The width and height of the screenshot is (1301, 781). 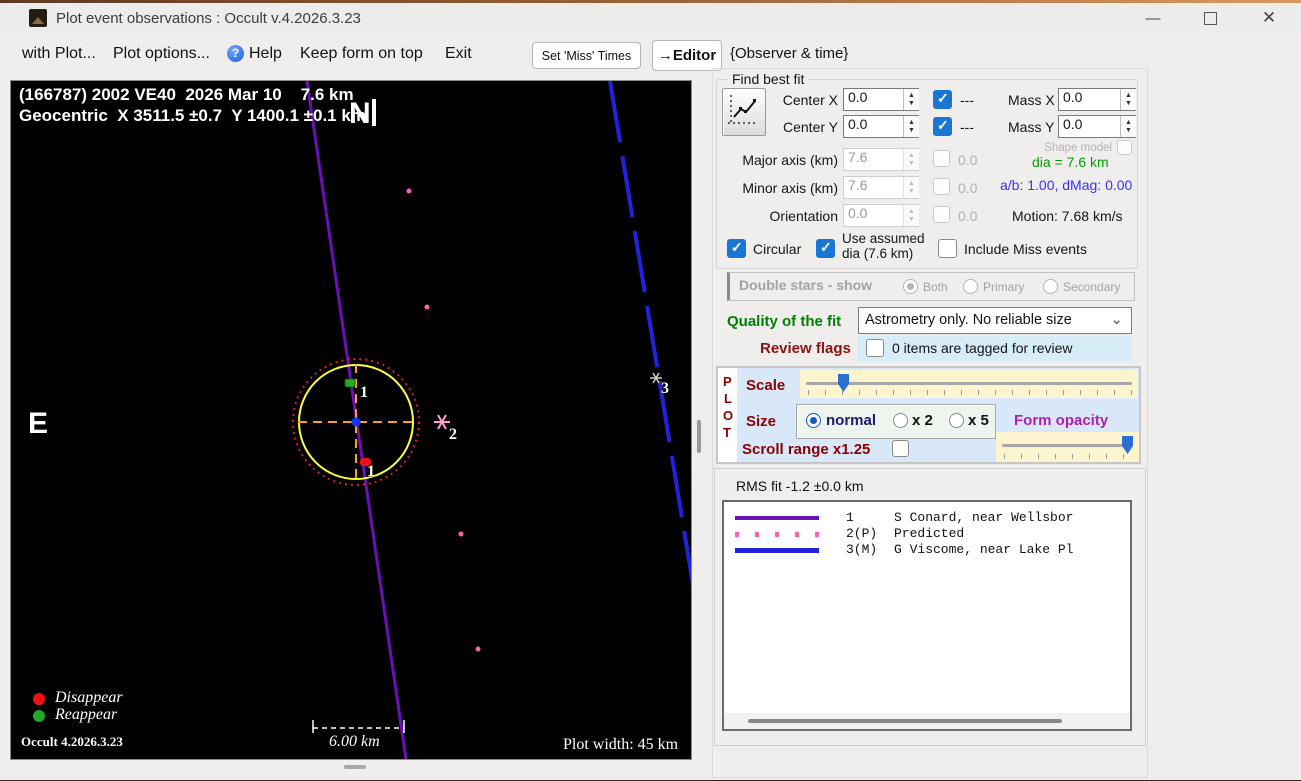 I want to click on close-button: ✕, so click(x=1269, y=18).